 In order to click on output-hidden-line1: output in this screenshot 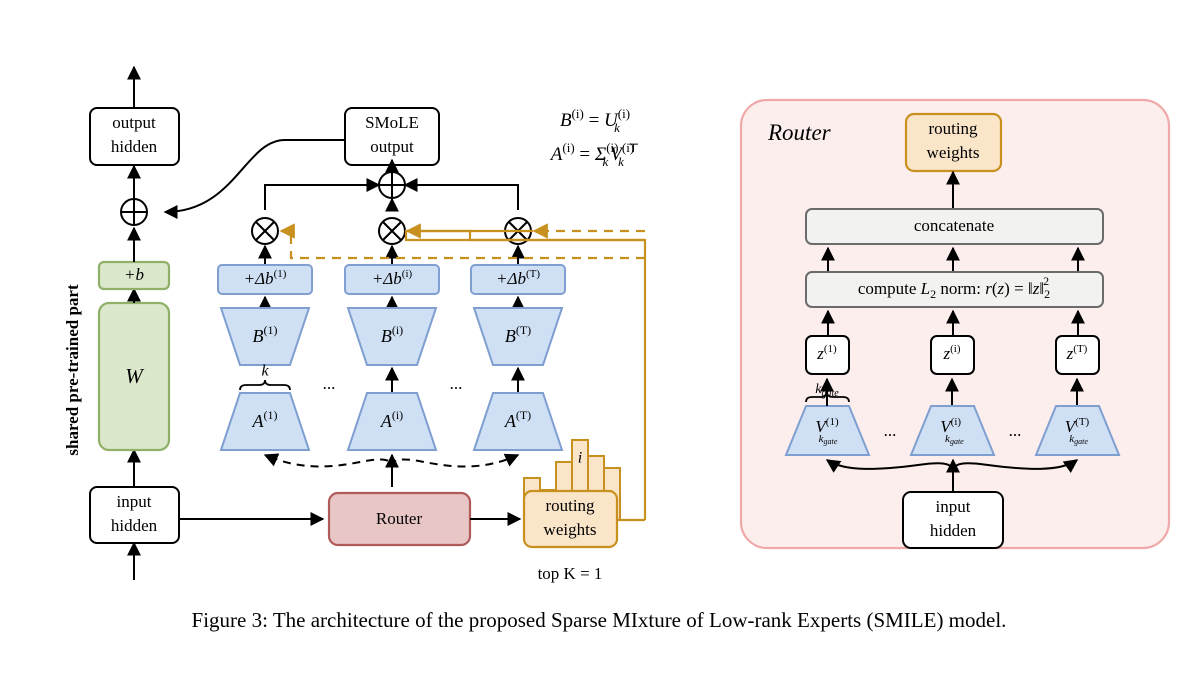, I will do `click(134, 122)`.